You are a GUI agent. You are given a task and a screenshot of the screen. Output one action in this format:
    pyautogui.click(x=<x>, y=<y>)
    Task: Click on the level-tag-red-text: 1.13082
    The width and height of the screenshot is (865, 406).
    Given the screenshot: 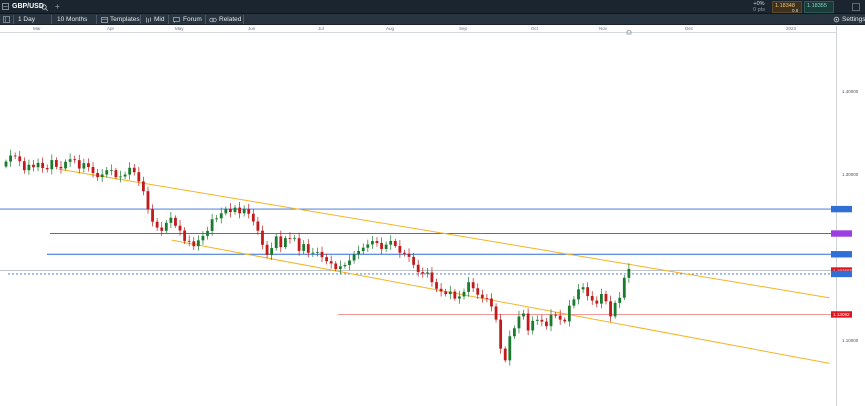 What is the action you would take?
    pyautogui.click(x=841, y=314)
    